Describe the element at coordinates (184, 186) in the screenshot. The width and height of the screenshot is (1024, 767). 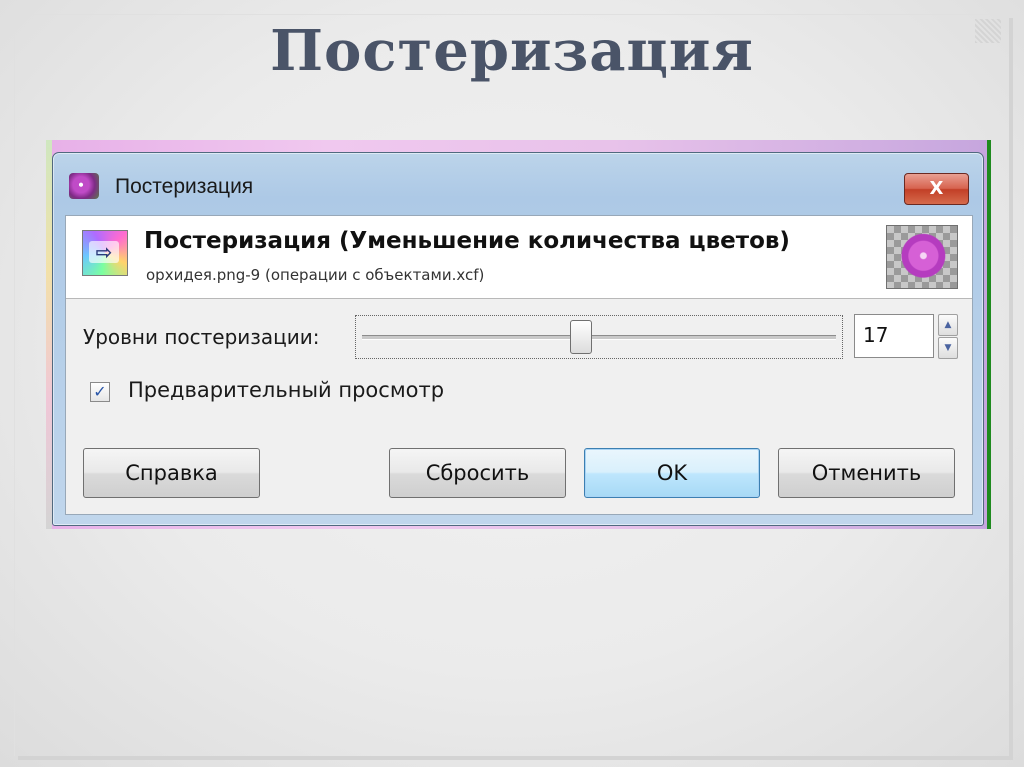
I see `window-title: Постеризация` at that location.